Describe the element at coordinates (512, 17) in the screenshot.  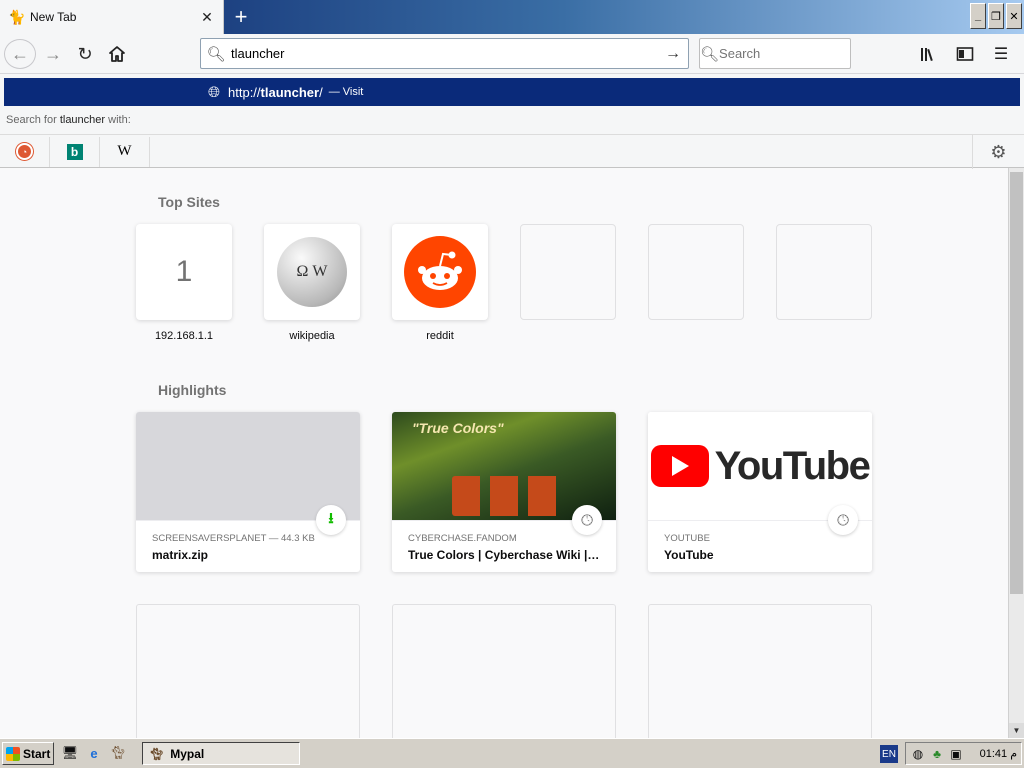
I see `tab-strip: 🐈 New Tab ✕ + _ ❐ ✕` at that location.